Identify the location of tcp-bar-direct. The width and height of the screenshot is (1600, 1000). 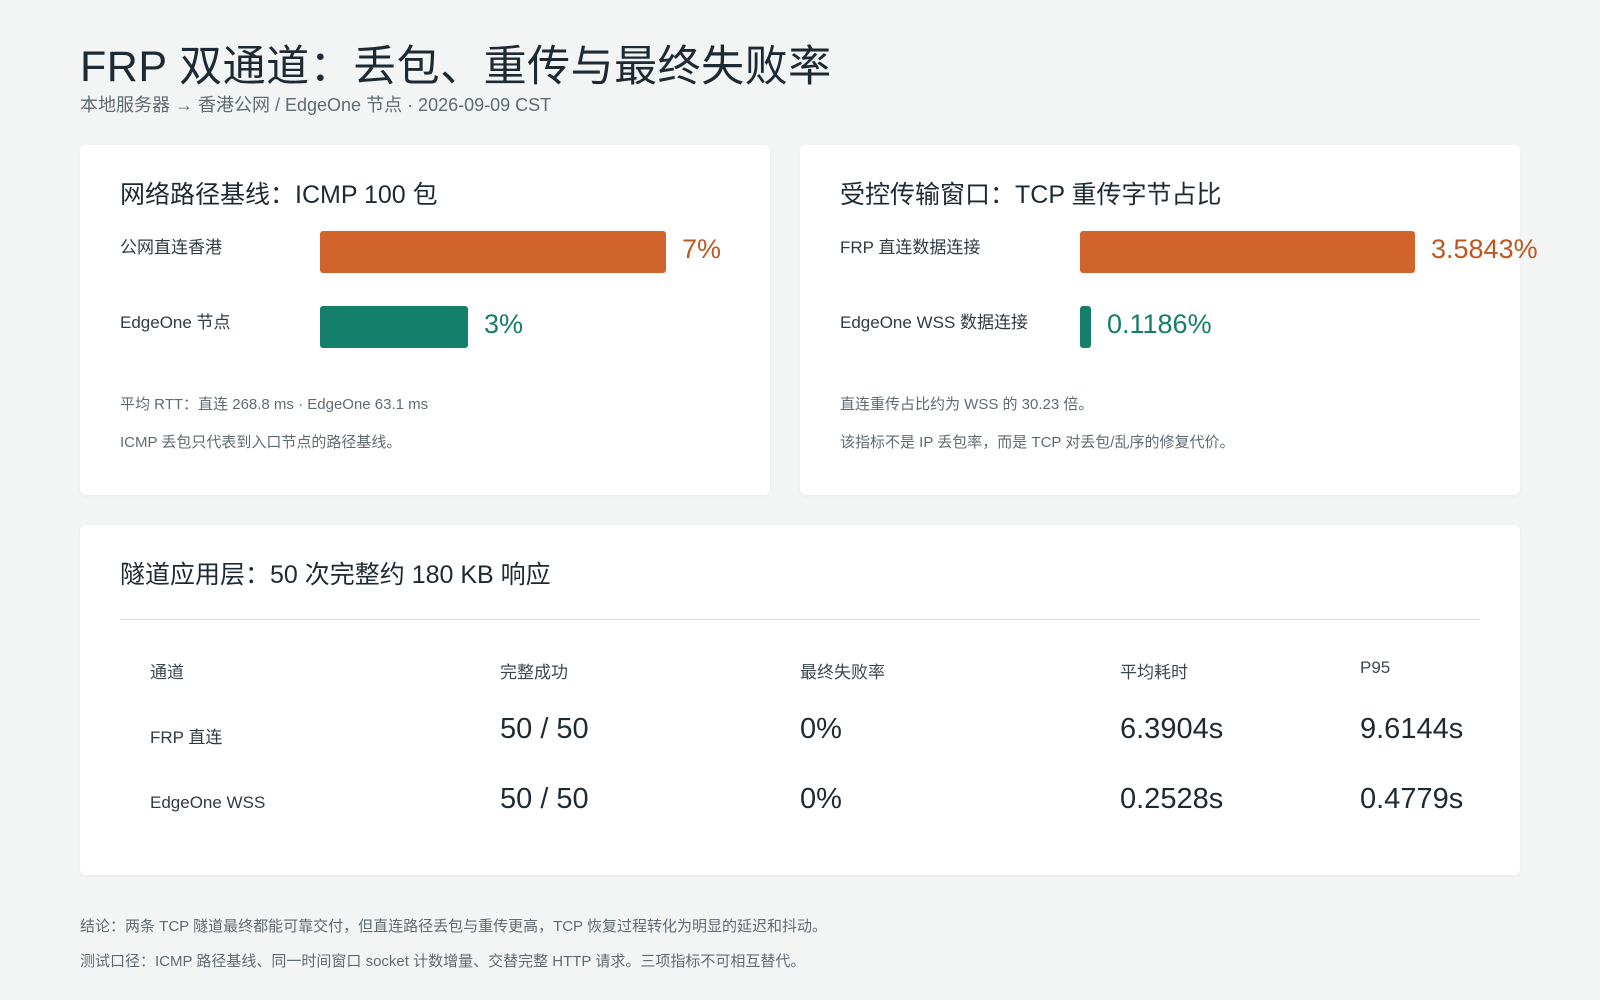
(1247, 252).